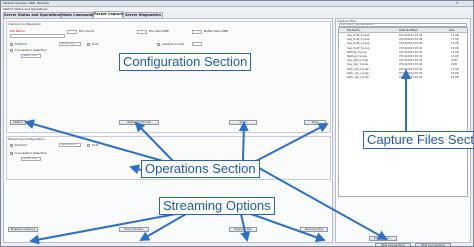 This screenshot has width=474, height=247. What do you see at coordinates (358, 35) in the screenshot?
I see `row-file-name: hag_HotP_0.pcap` at bounding box center [358, 35].